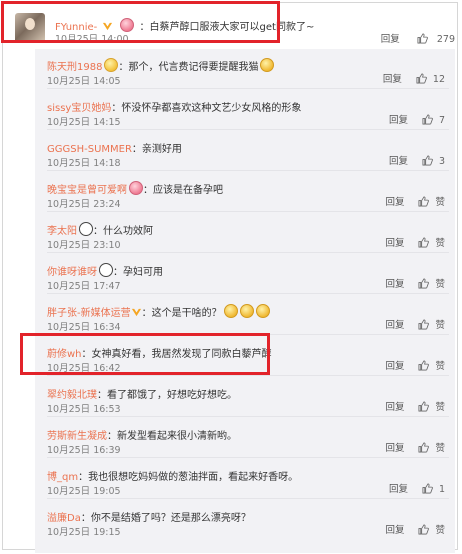 This screenshot has height=554, width=462. Describe the element at coordinates (72, 272) in the screenshot. I see `username-link: 你谁呀谁呀` at that location.